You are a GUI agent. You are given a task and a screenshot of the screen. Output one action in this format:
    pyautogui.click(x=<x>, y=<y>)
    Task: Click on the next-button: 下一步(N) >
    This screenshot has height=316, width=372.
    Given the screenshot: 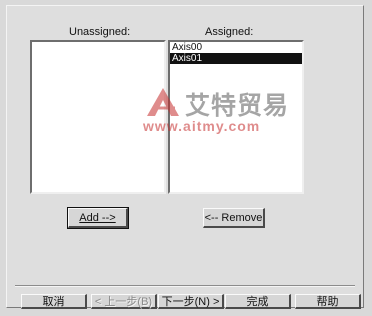 What is the action you would take?
    pyautogui.click(x=191, y=301)
    